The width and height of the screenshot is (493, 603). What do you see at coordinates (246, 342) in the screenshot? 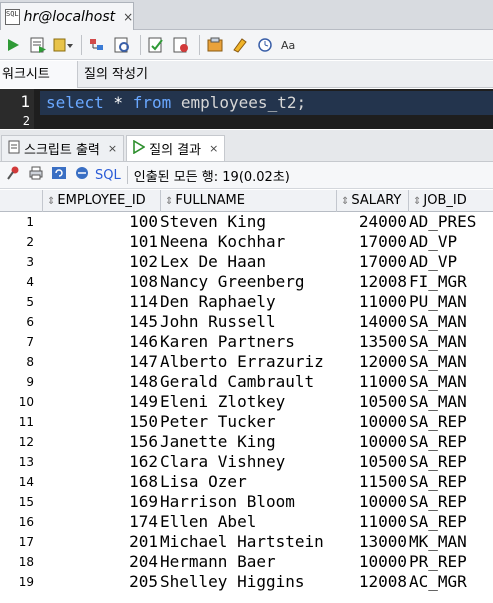
I see `cell-fullname: Karen Partners` at bounding box center [246, 342].